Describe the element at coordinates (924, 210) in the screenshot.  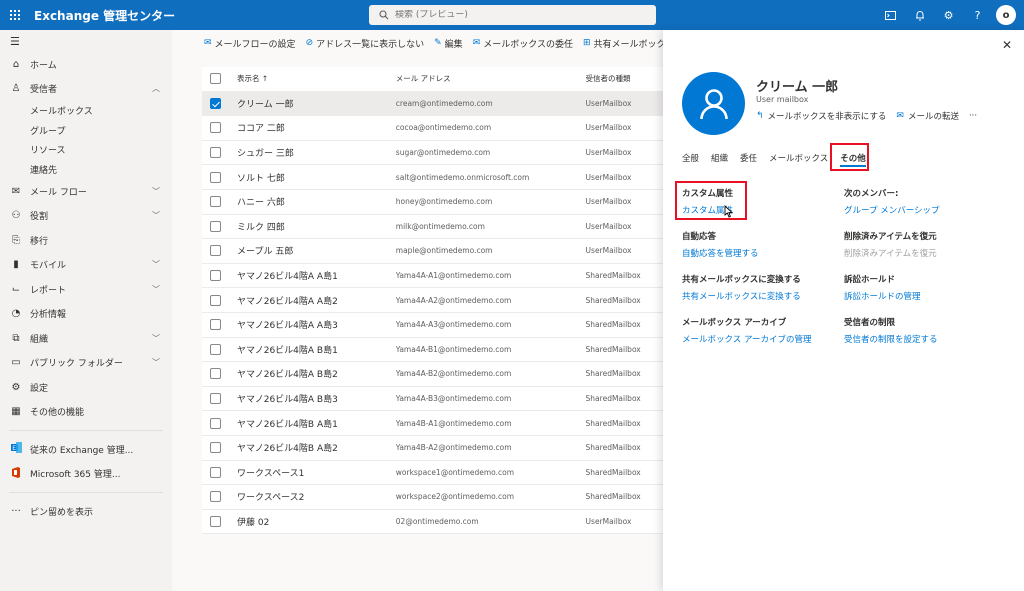
I see `group-membership-link: グループ メンバーシップ` at that location.